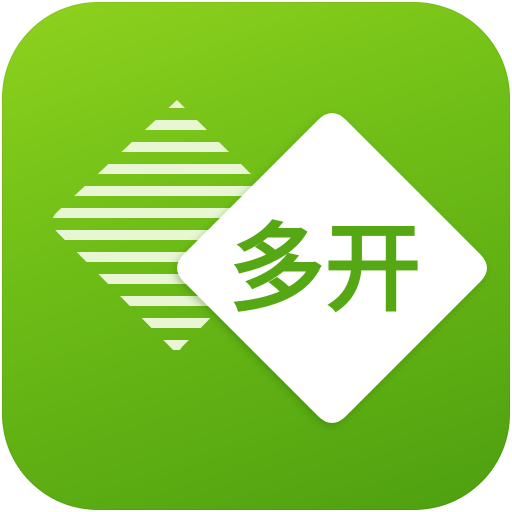 The image size is (512, 512). What do you see at coordinates (325, 269) in the screenshot?
I see `logo-text: 多开` at bounding box center [325, 269].